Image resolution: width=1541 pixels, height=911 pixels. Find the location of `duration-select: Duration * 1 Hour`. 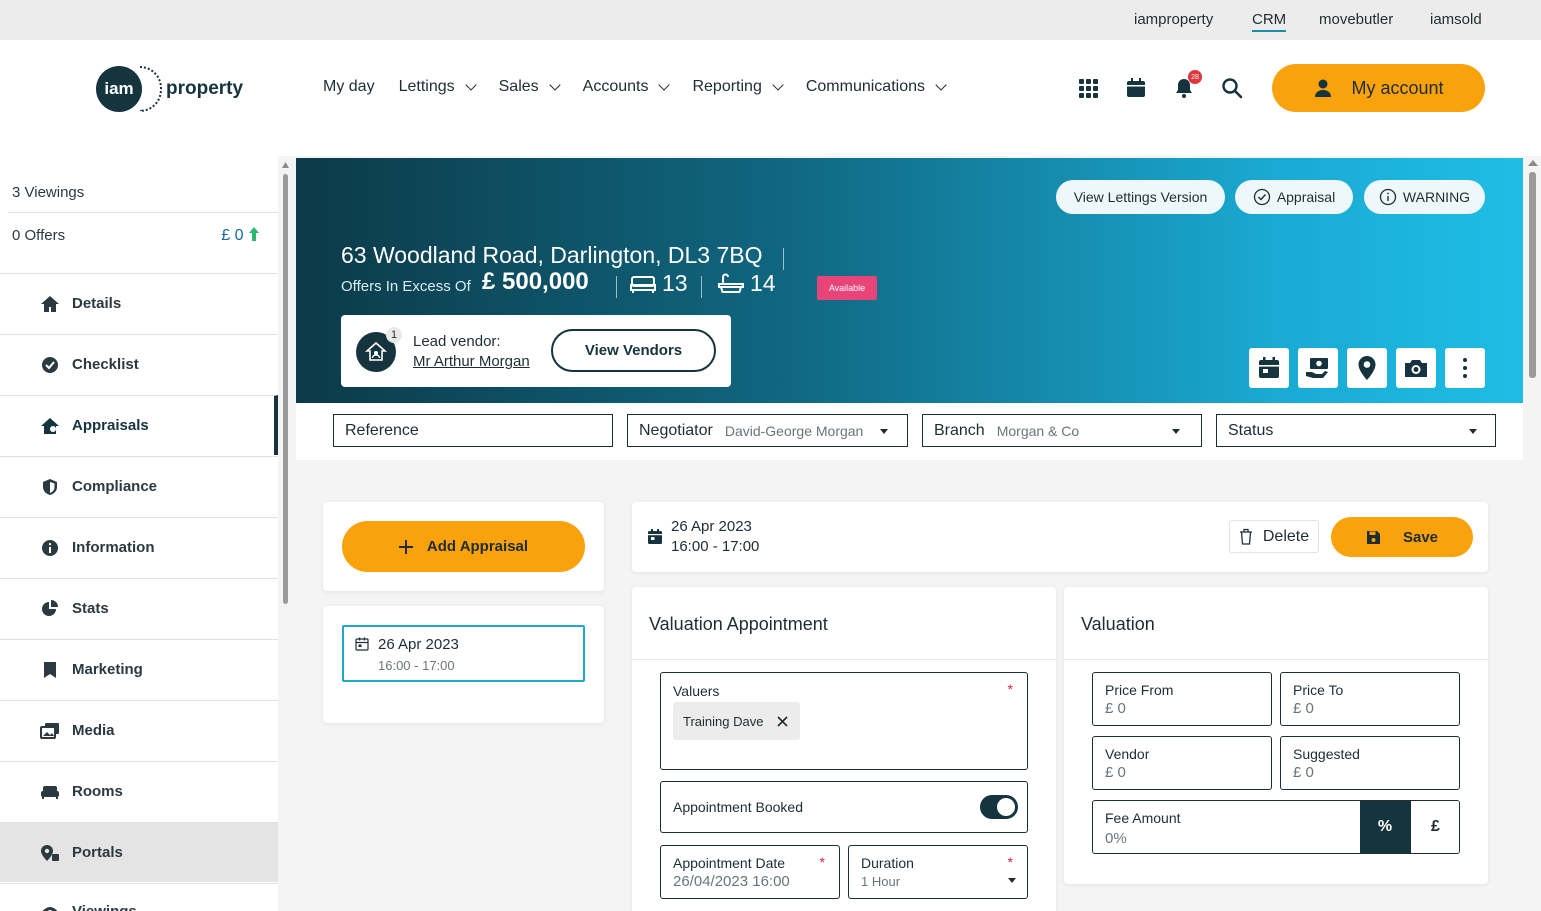

duration-select: Duration * 1 Hour is located at coordinates (938, 872).